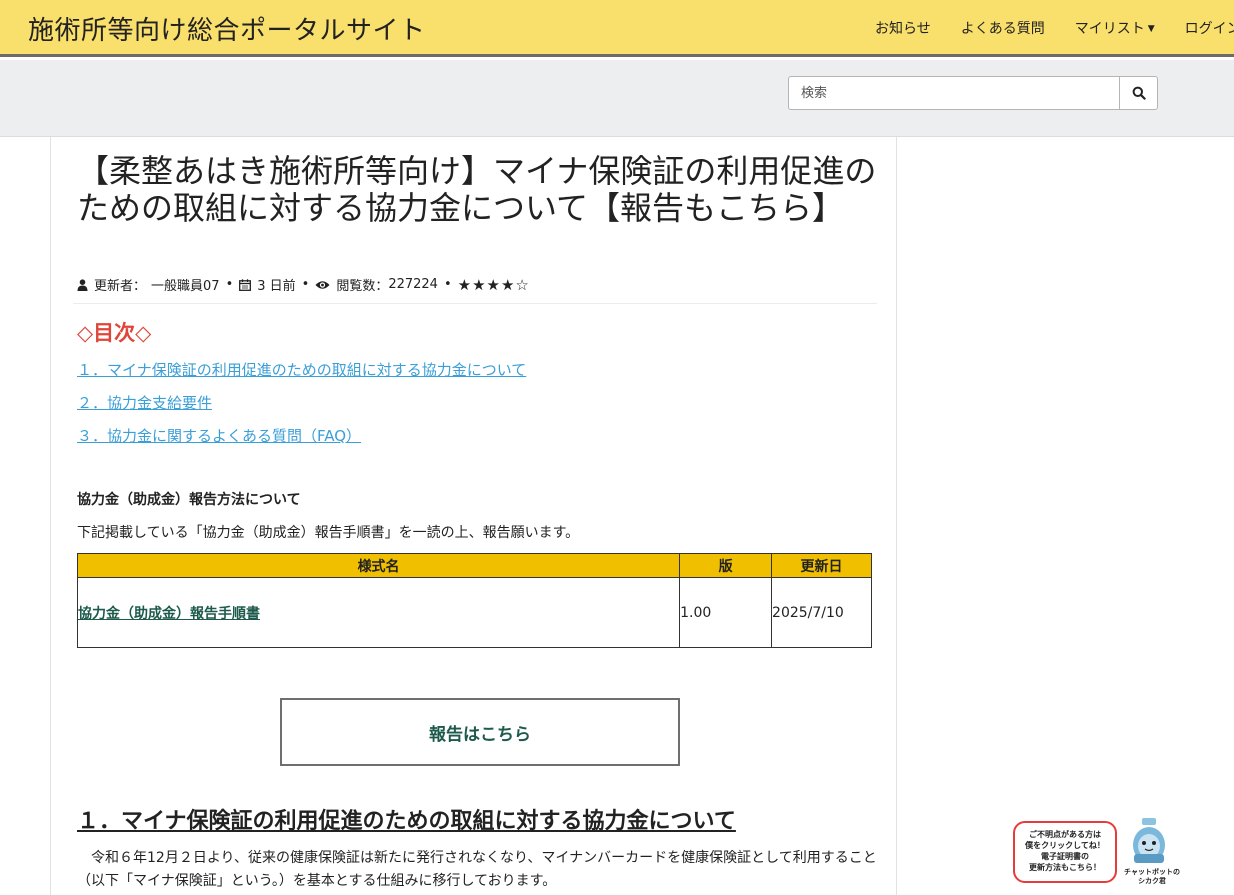 The height and width of the screenshot is (895, 1234). I want to click on search-band, so click(617, 98).